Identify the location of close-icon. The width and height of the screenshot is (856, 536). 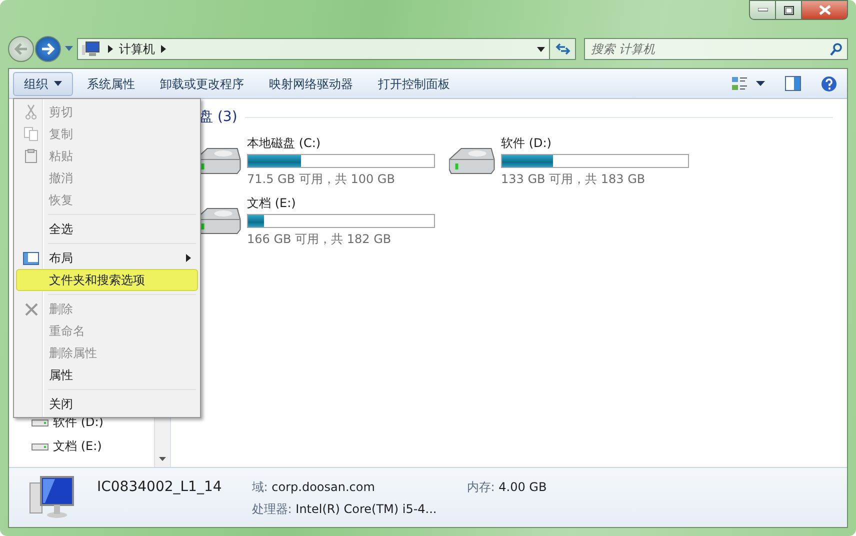
(824, 10).